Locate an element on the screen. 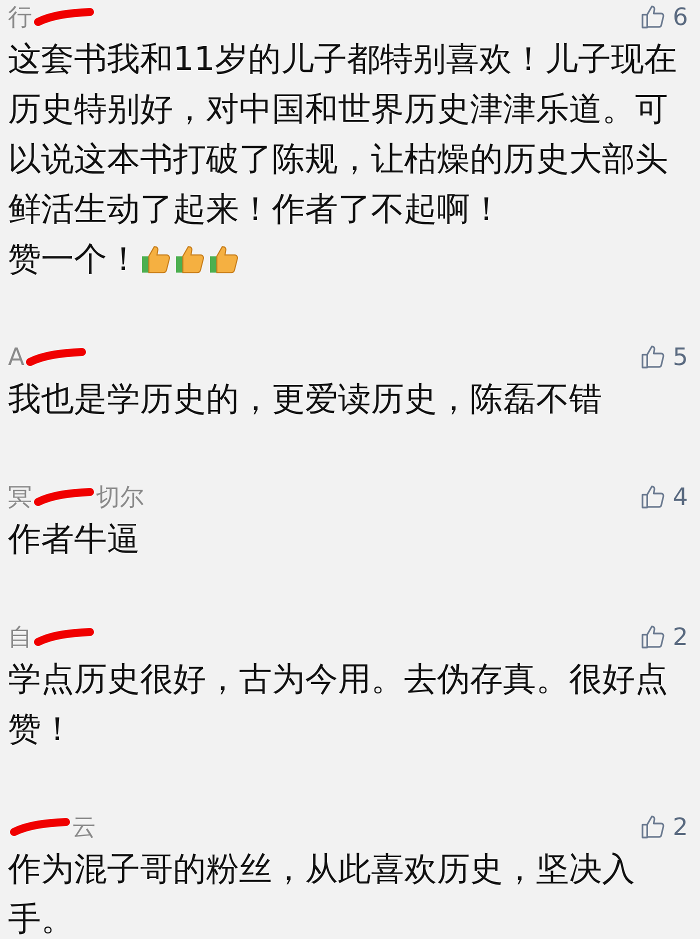 The width and height of the screenshot is (700, 939). comment-text: 学点历史很好，古为今用。去伪存真。很好点赞！ is located at coordinates (338, 704).